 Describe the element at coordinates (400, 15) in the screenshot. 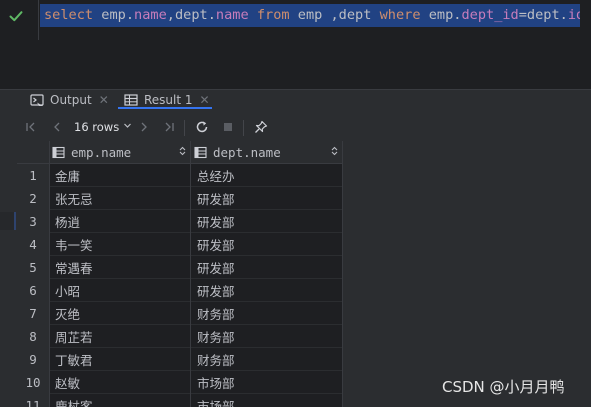

I see `sql-keyword: where` at that location.